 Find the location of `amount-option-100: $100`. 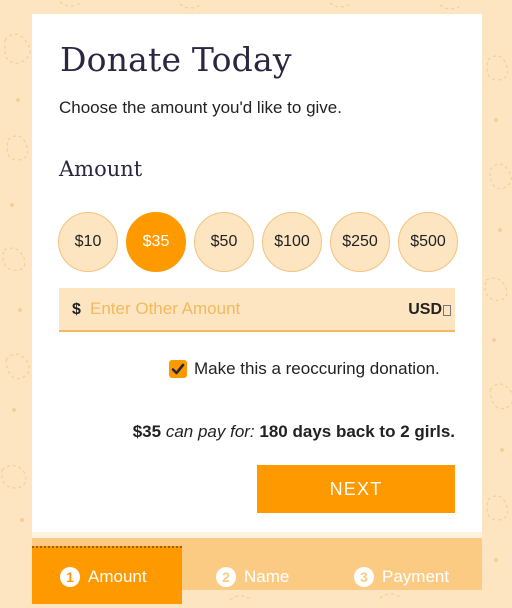

amount-option-100: $100 is located at coordinates (292, 242).